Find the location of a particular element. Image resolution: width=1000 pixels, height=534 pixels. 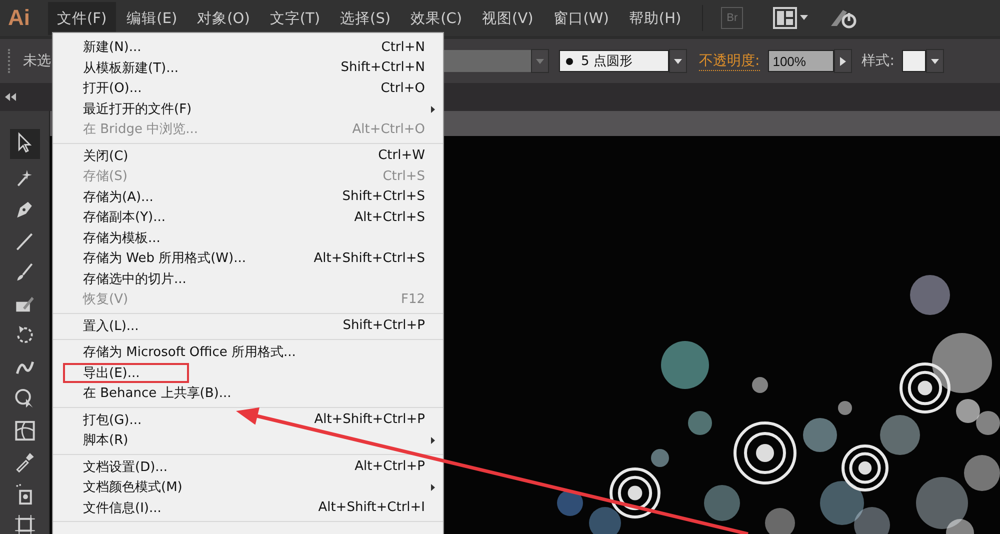

brush-field: 5 点圆形 is located at coordinates (614, 61).